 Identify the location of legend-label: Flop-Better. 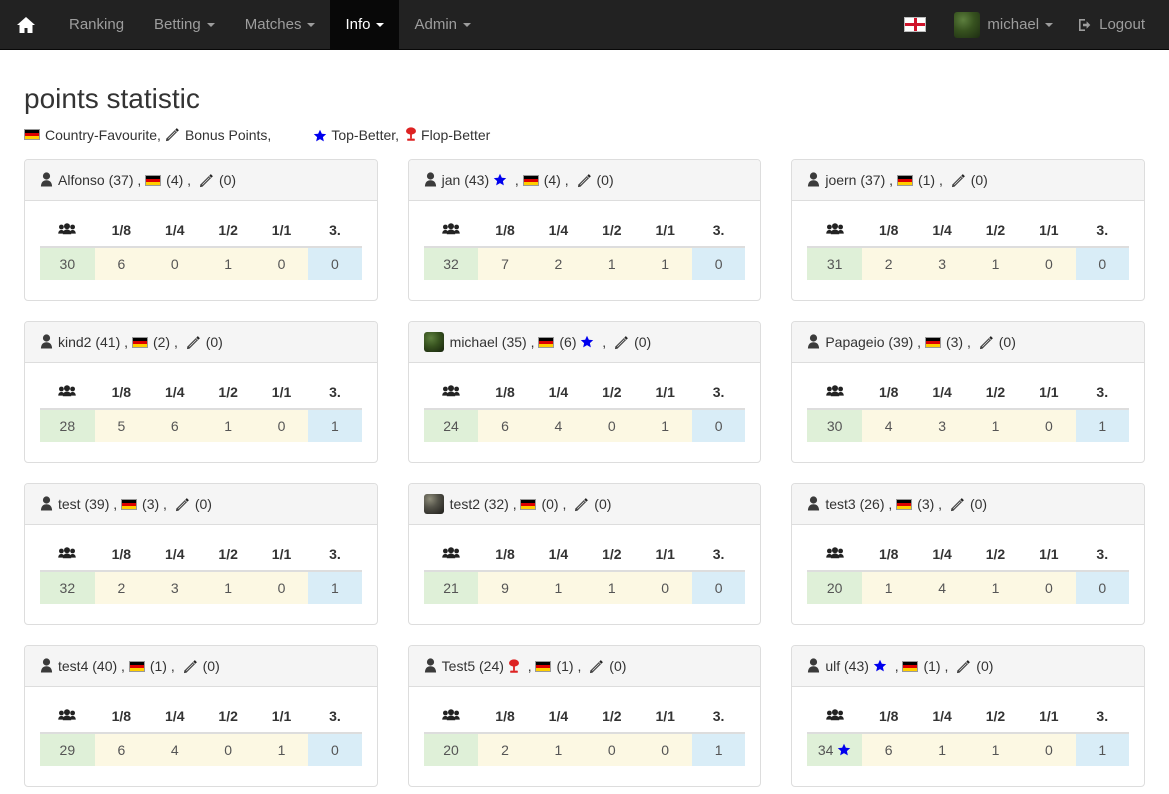
(456, 134).